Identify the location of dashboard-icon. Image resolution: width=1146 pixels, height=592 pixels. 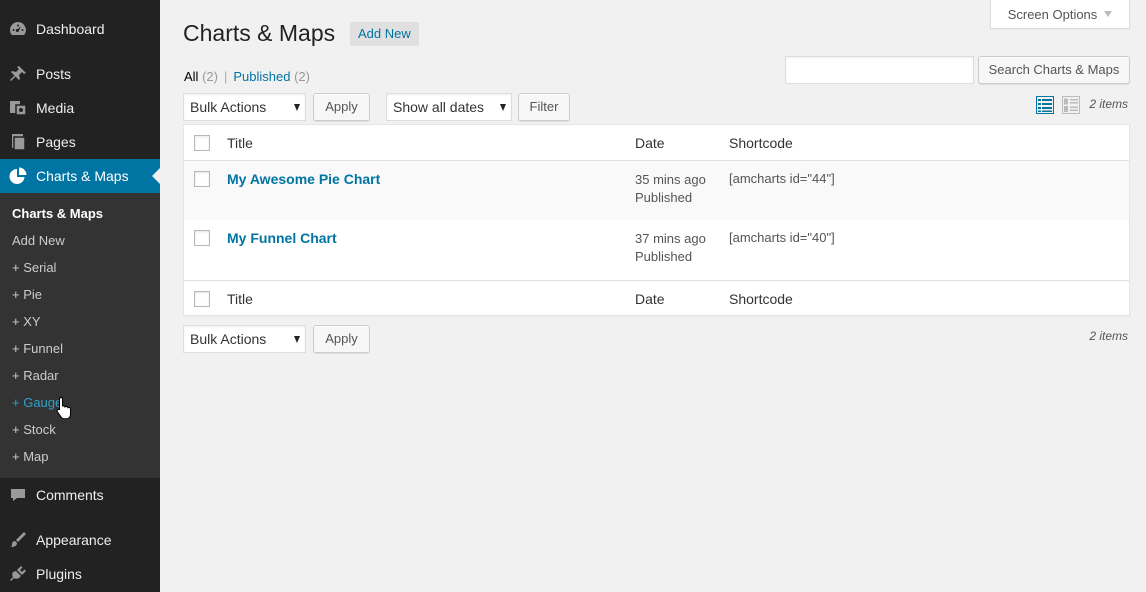
(18, 29).